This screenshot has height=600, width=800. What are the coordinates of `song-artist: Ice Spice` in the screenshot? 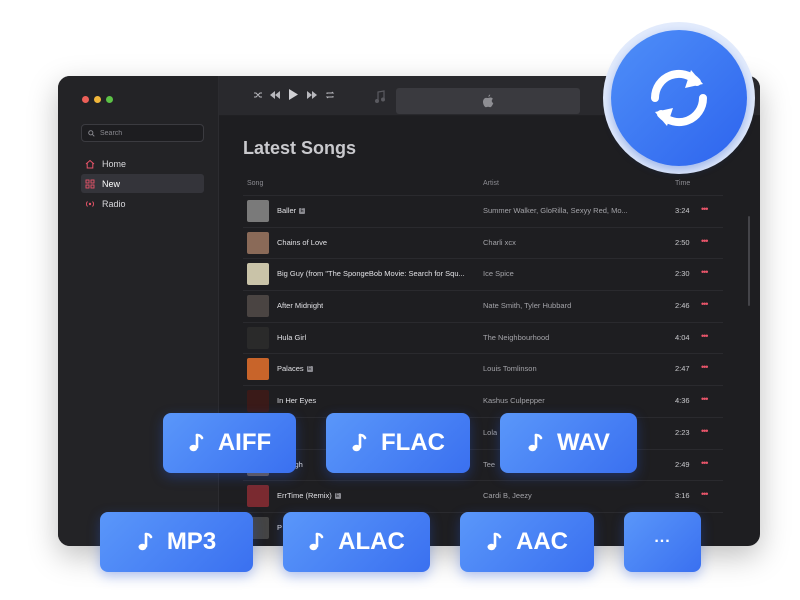 It's located at (498, 273).